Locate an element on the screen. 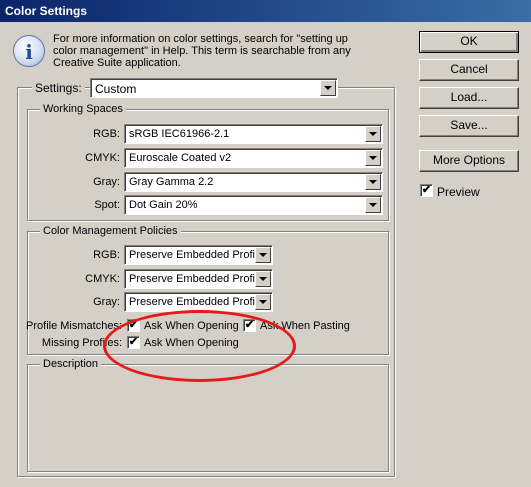  preview-label: Preview is located at coordinates (458, 192).